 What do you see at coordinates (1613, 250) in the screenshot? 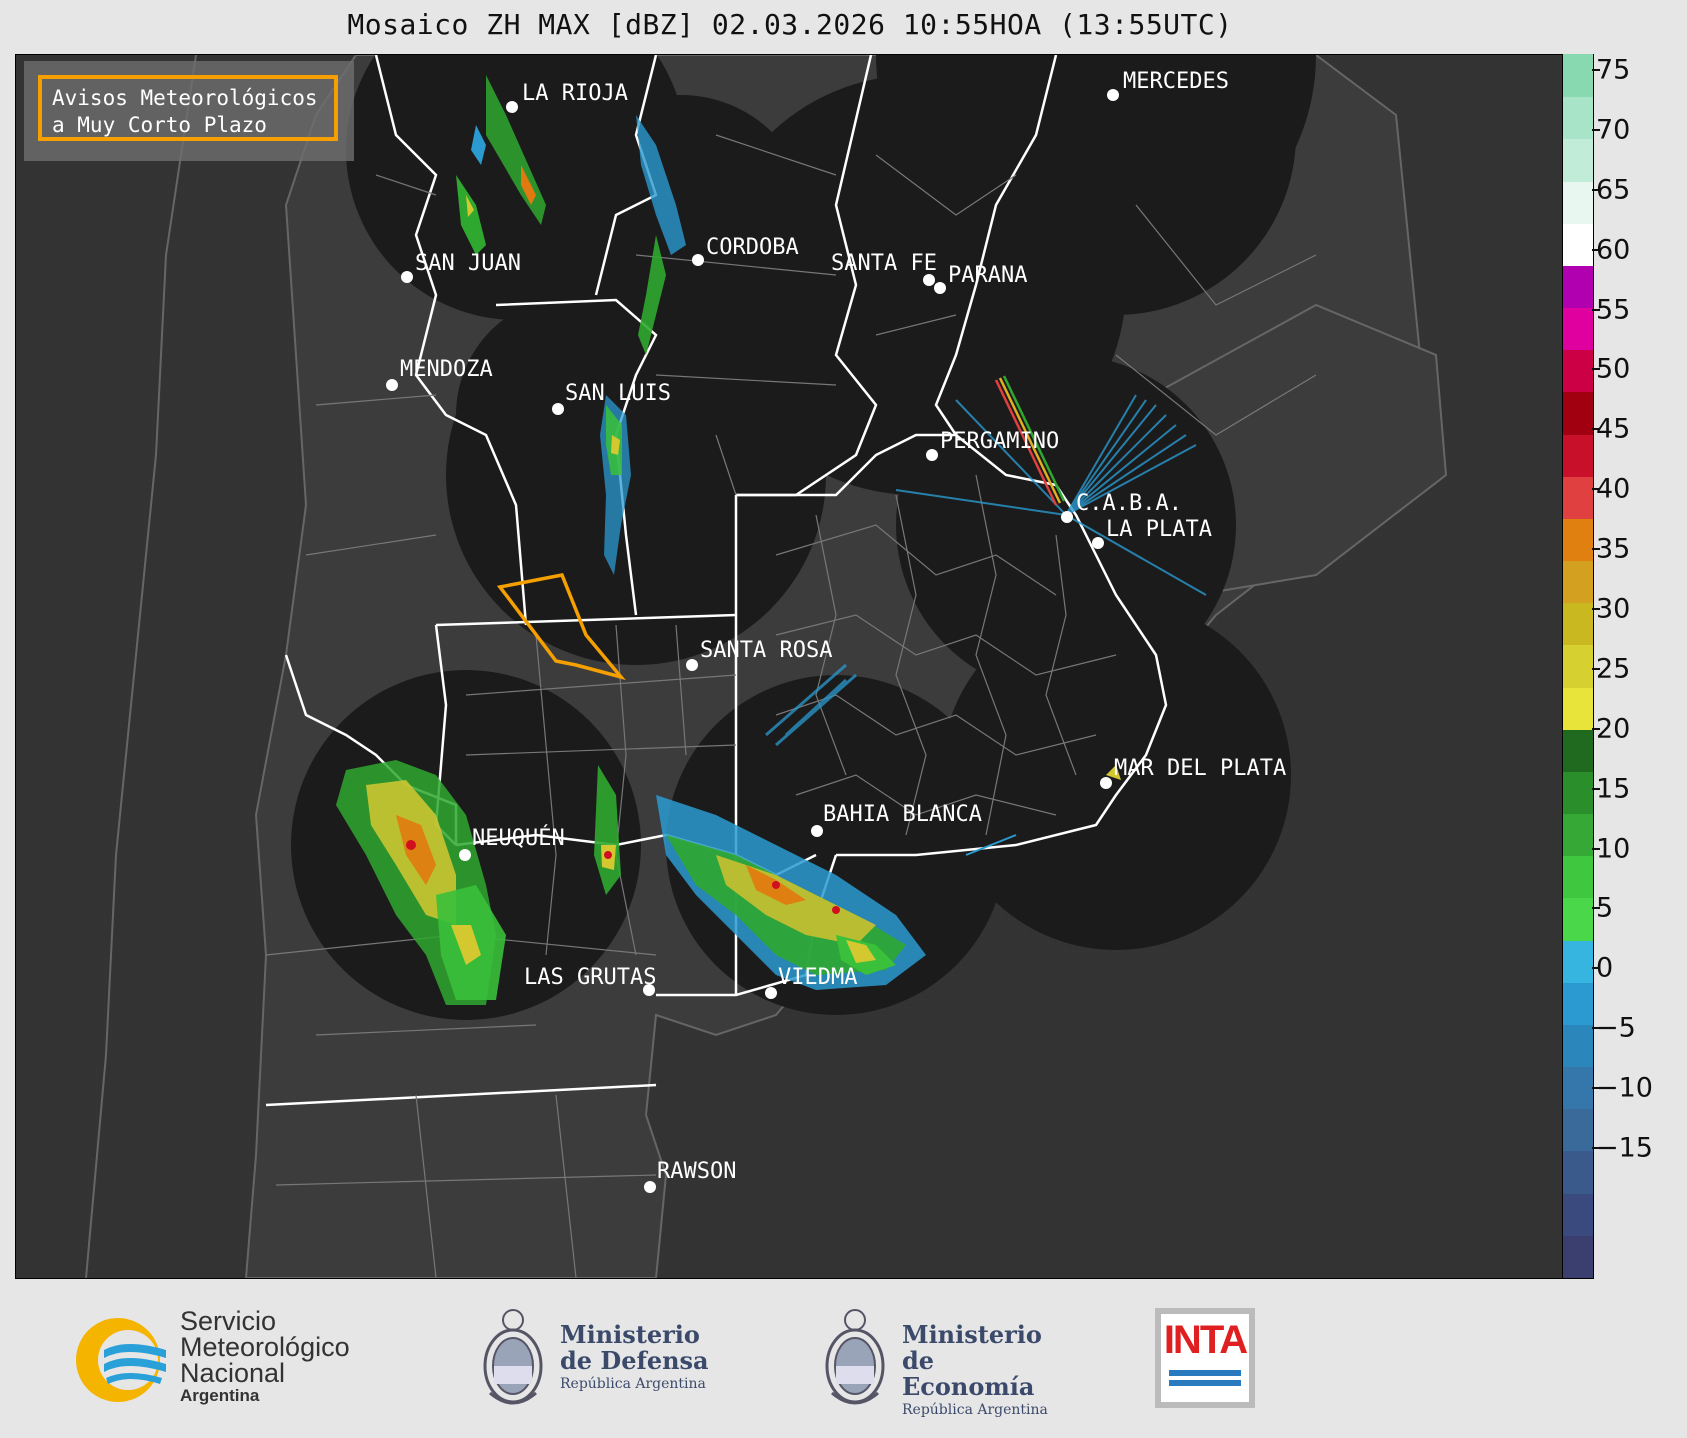
I see `colorbar-tick-label: 60` at bounding box center [1613, 250].